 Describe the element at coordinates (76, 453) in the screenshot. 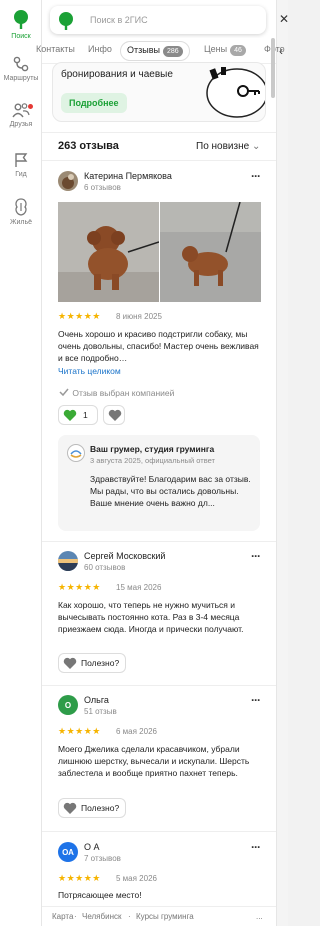

I see `company-logo` at that location.